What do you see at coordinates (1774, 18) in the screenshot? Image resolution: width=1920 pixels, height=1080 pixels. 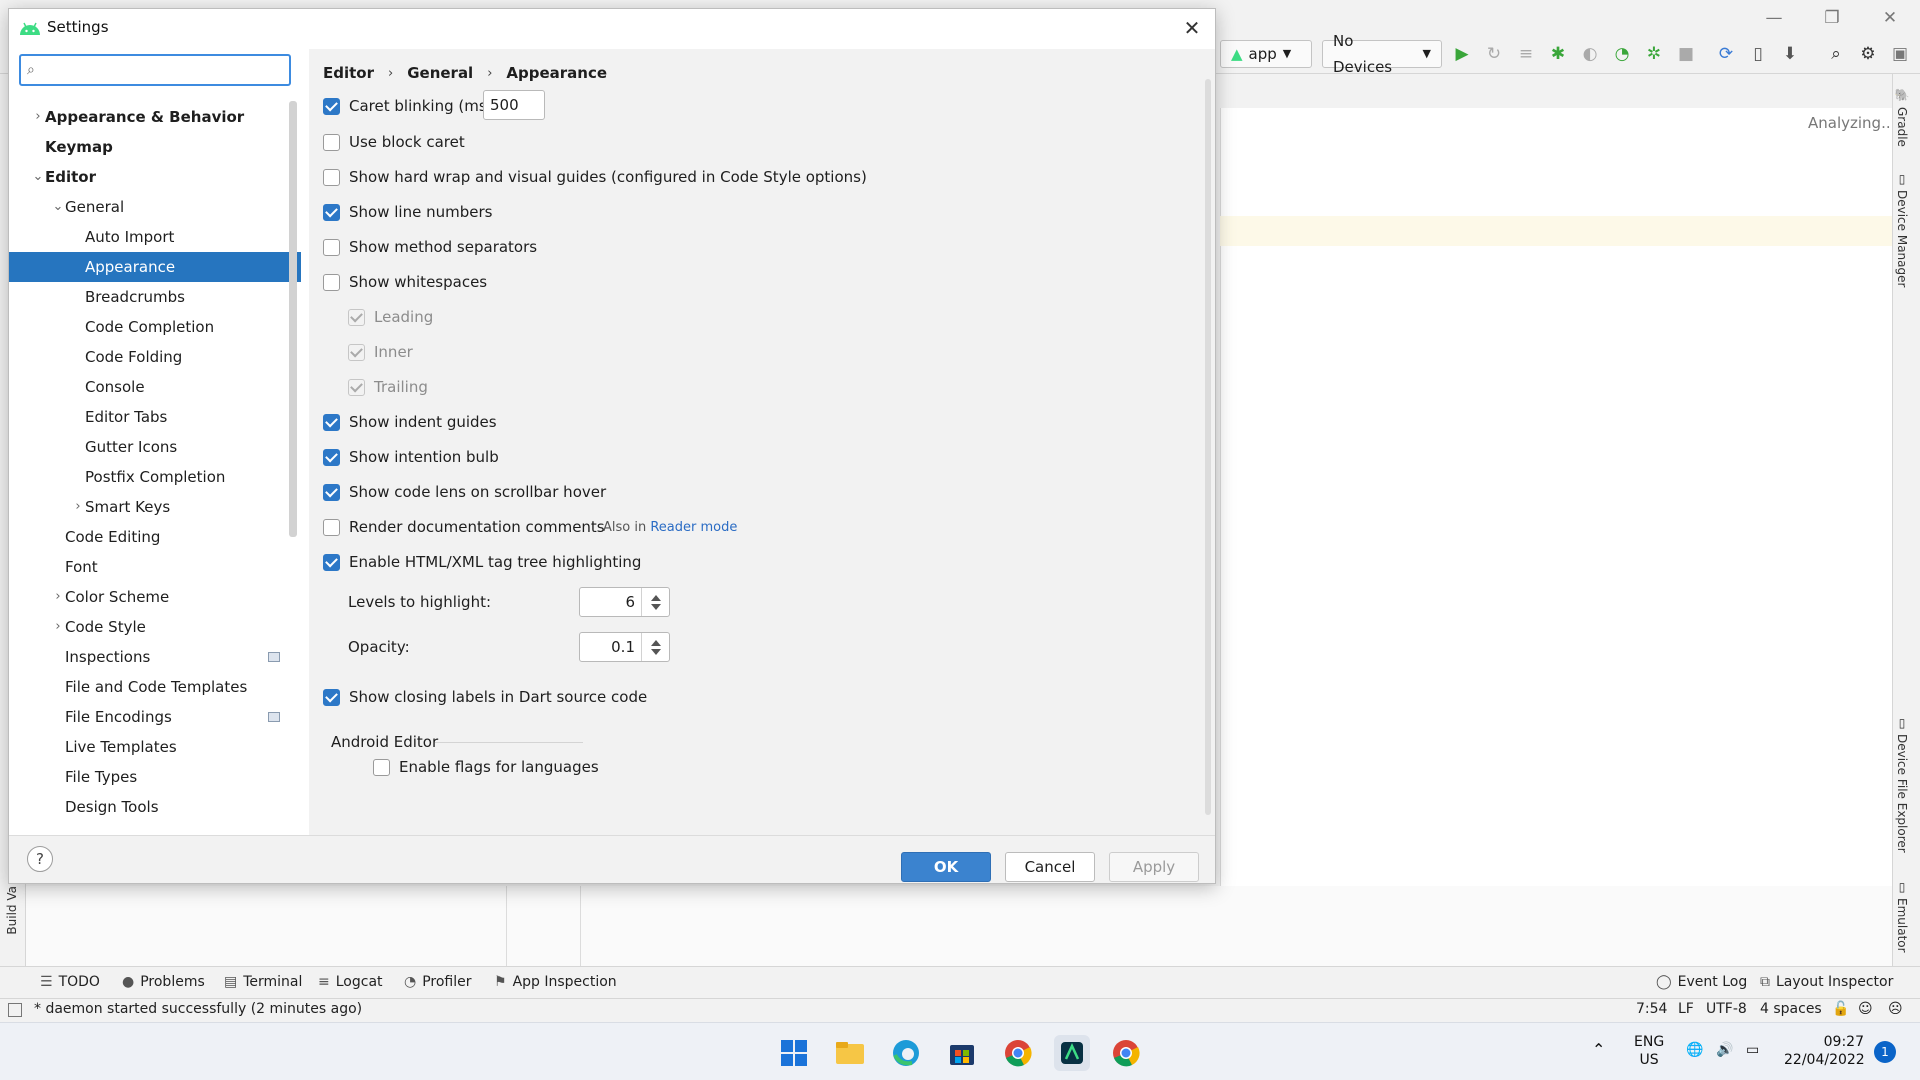 I see `minimize-icon: —` at bounding box center [1774, 18].